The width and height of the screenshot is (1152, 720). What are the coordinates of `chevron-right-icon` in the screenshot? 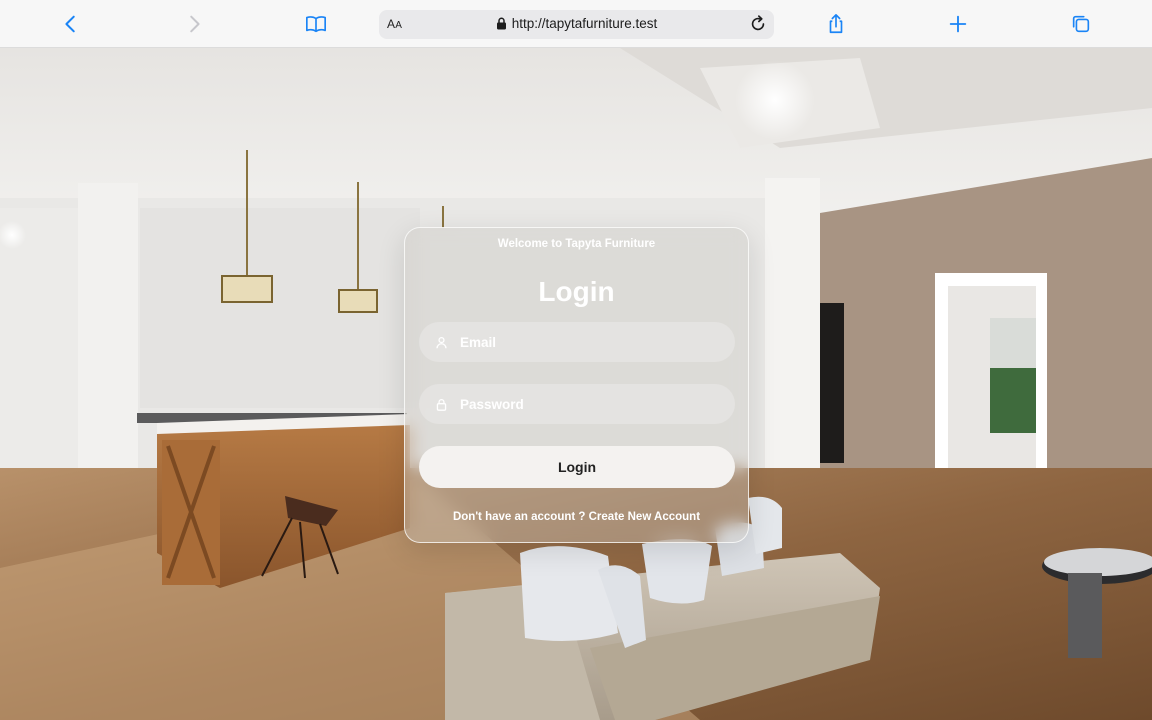 It's located at (195, 24).